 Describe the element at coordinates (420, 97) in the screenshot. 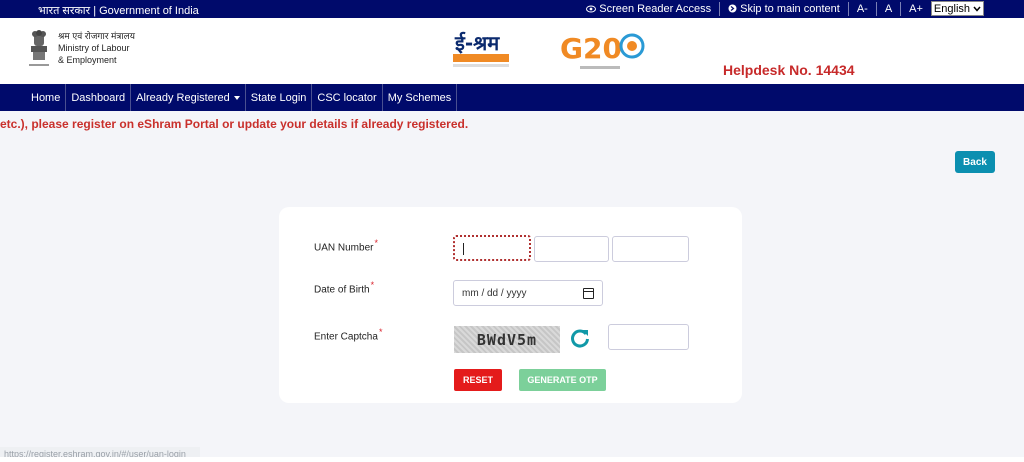

I see `nav-my-schemes: My Schemes` at that location.